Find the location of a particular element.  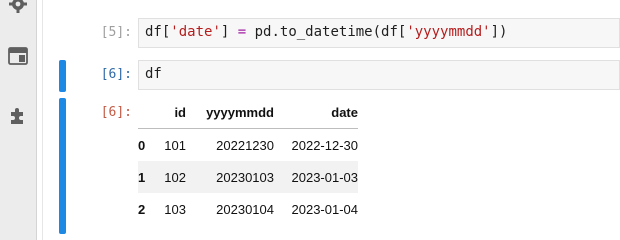

index-header is located at coordinates (150, 112).